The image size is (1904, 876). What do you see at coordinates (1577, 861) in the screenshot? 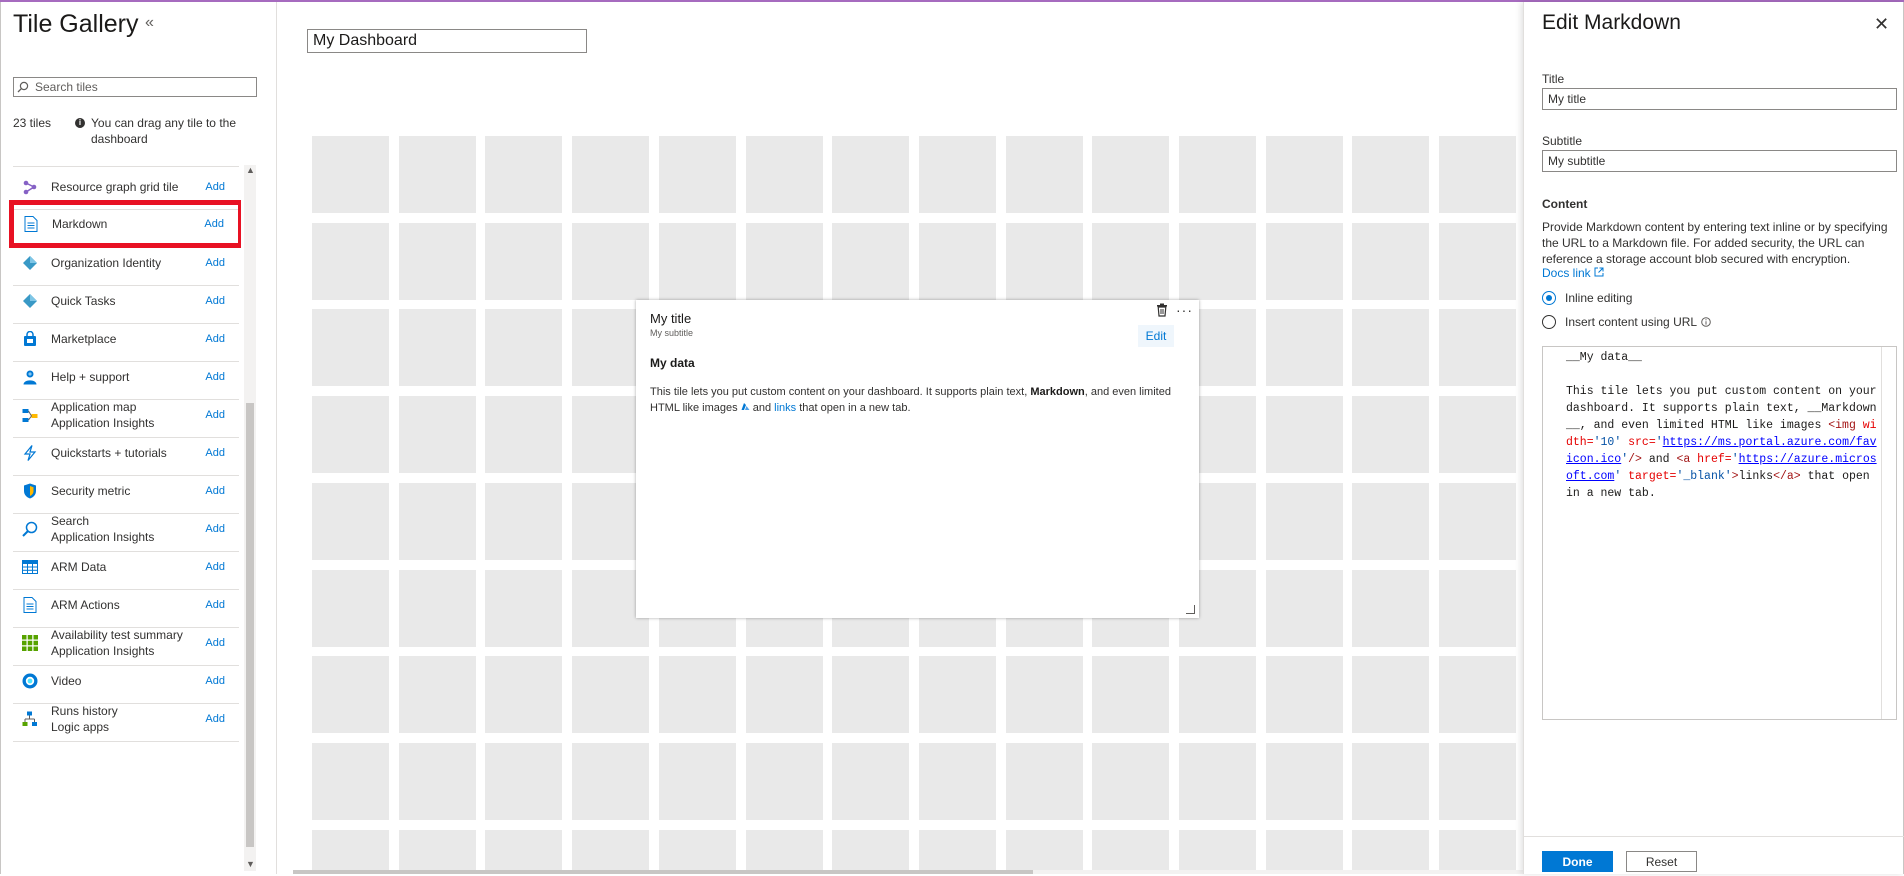
I see `done-button: Done` at bounding box center [1577, 861].